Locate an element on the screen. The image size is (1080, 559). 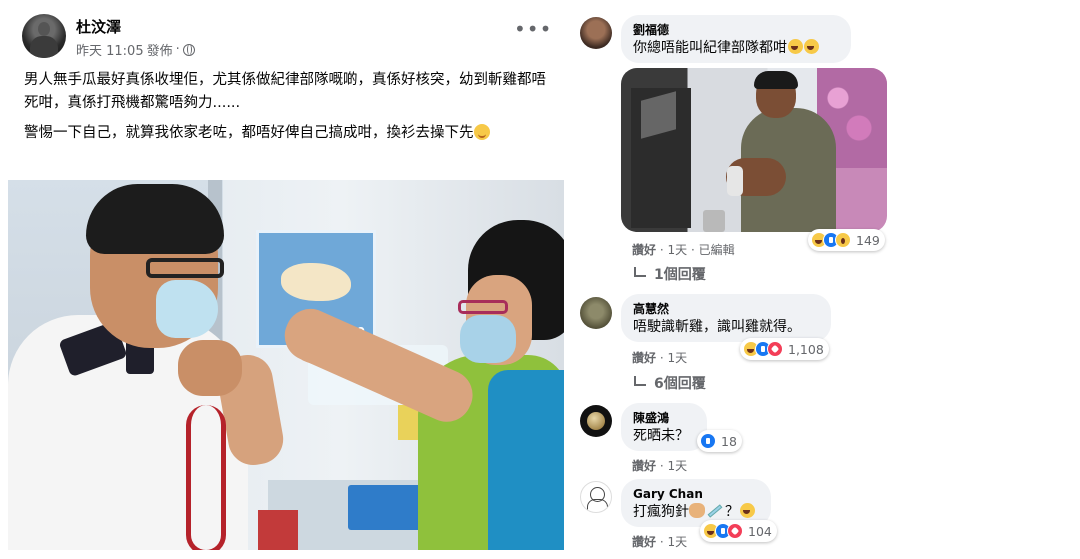
reaction-summary: 149 is located at coordinates (846, 240).